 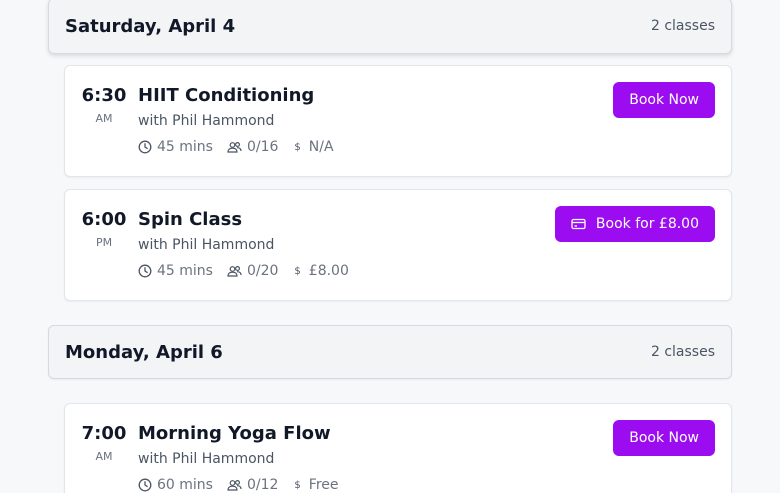 What do you see at coordinates (390, 27) in the screenshot?
I see `day-header-saturday: Saturday, April 4 2 classes` at bounding box center [390, 27].